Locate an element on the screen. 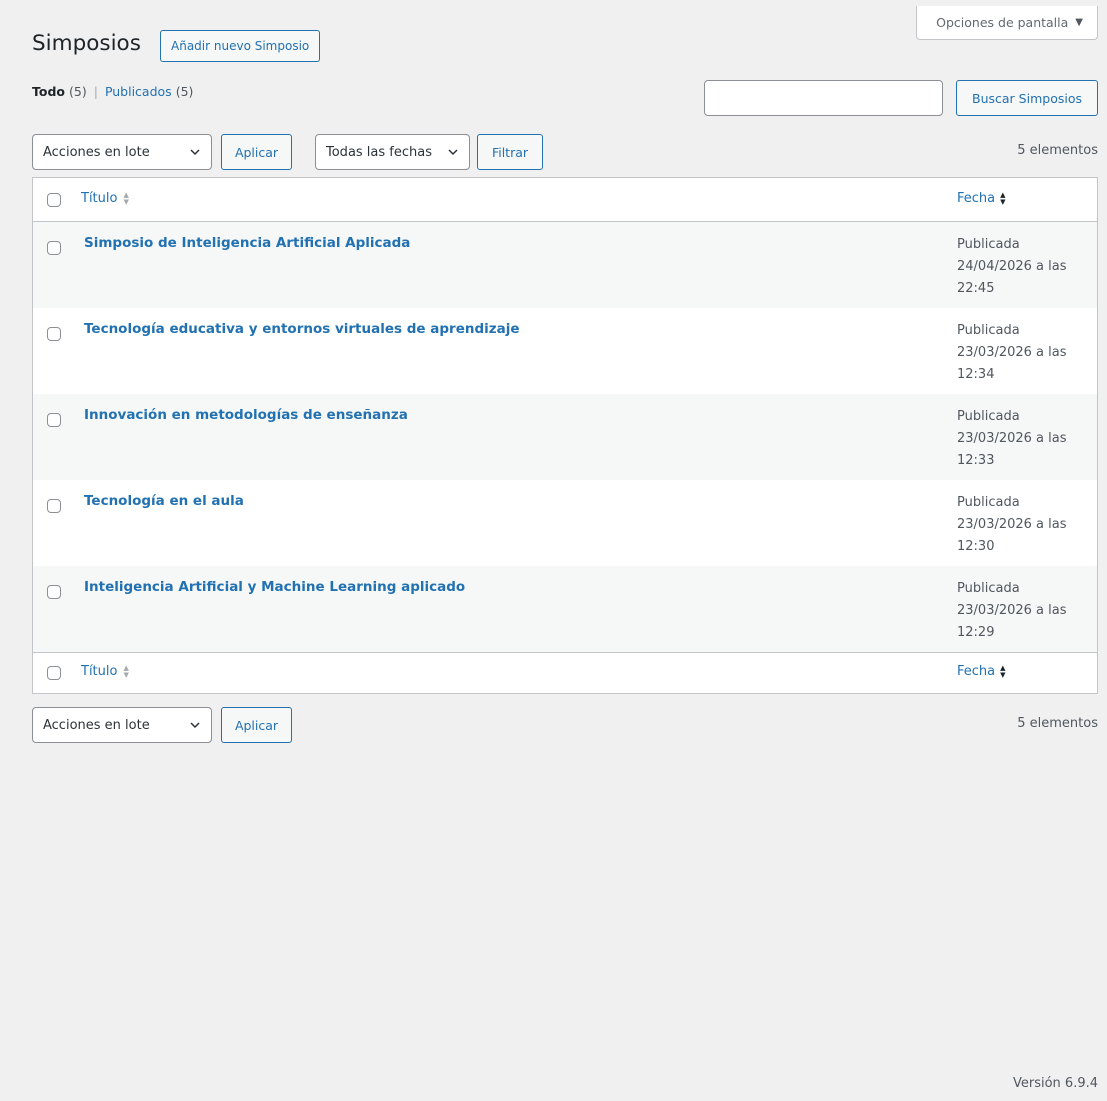 Image resolution: width=1107 pixels, height=1101 pixels. post-time-value: 12:29 is located at coordinates (976, 632).